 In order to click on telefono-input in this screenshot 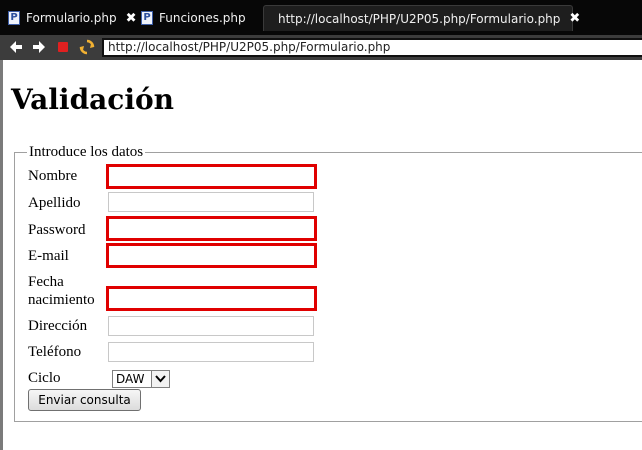, I will do `click(211, 352)`.